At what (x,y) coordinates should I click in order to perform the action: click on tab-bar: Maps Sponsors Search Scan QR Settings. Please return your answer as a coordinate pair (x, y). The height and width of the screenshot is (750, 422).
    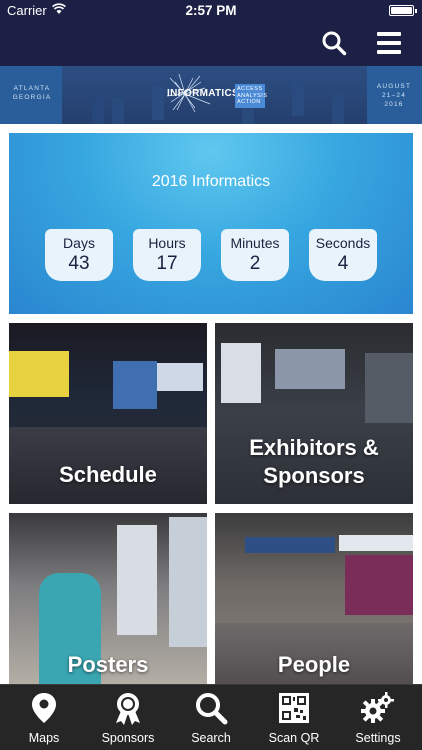
    Looking at the image, I should click on (211, 717).